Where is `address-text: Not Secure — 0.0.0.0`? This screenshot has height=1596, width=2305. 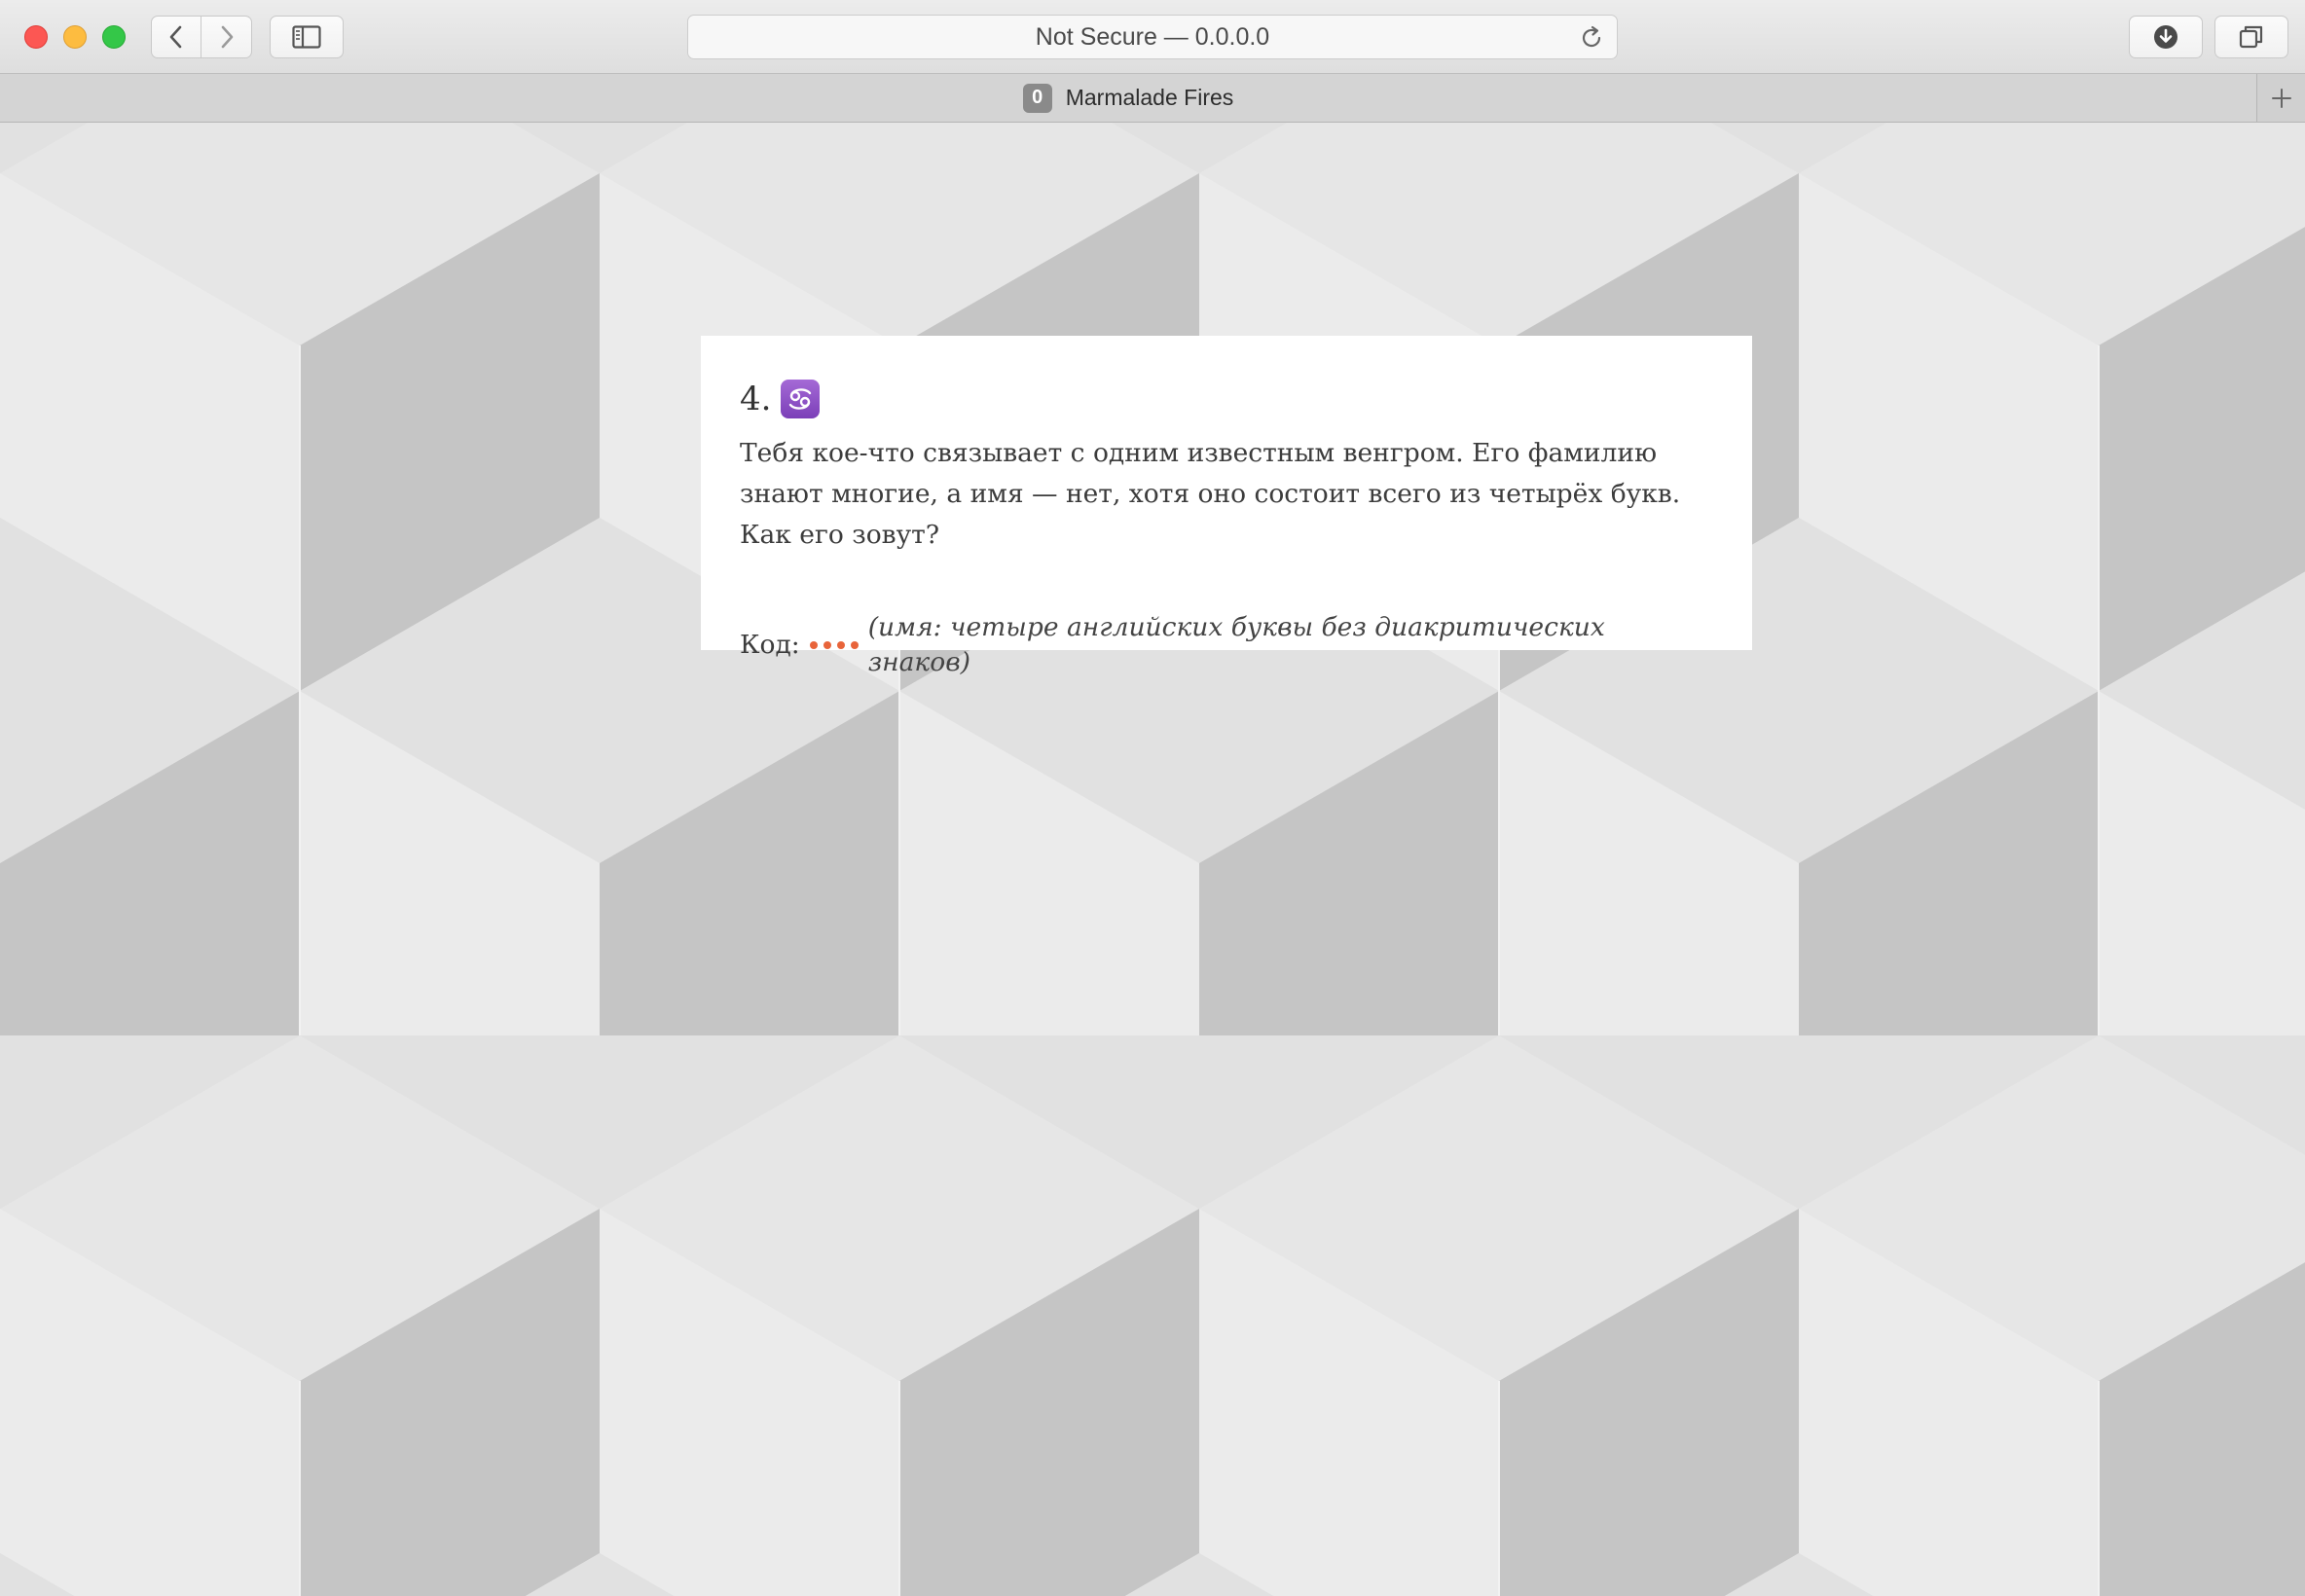 address-text: Not Secure — 0.0.0.0 is located at coordinates (1152, 36).